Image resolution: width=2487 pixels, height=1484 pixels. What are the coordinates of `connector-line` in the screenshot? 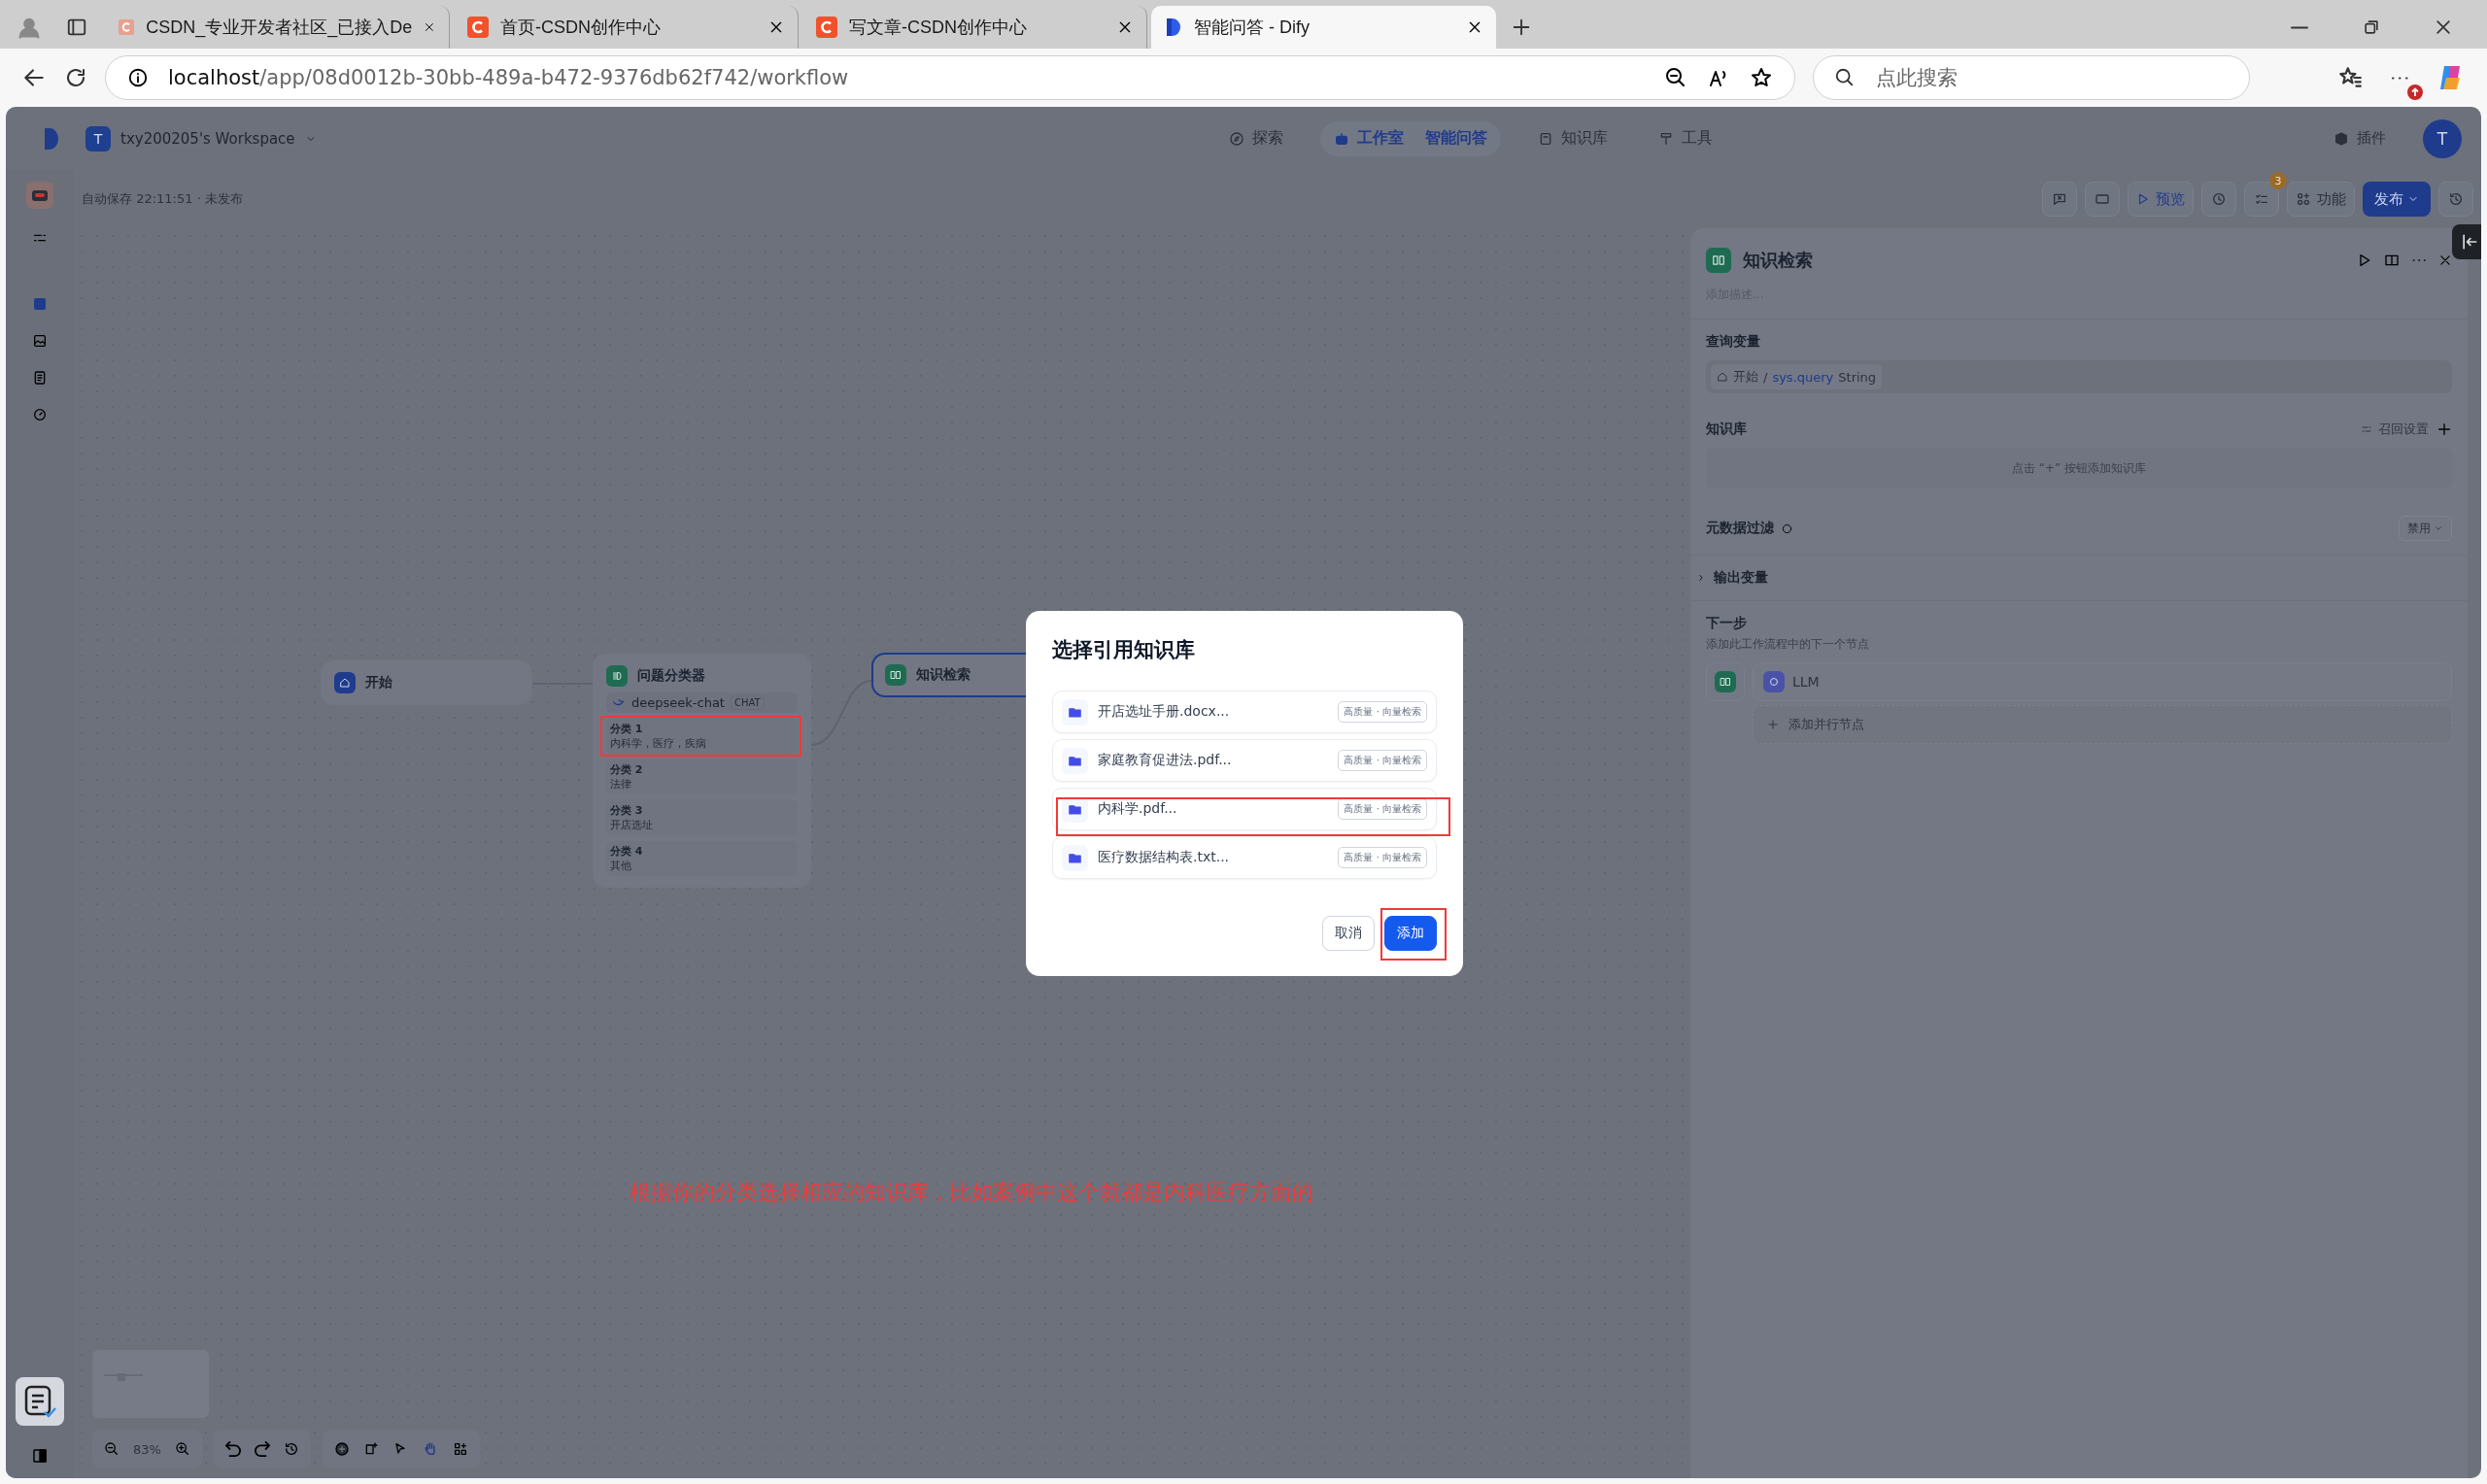 It's located at (842, 713).